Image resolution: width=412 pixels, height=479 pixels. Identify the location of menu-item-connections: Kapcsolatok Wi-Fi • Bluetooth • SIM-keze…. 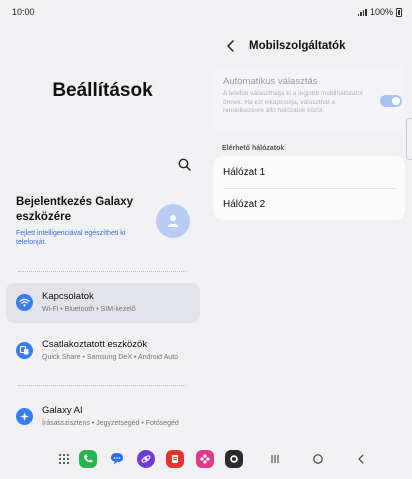
(103, 303).